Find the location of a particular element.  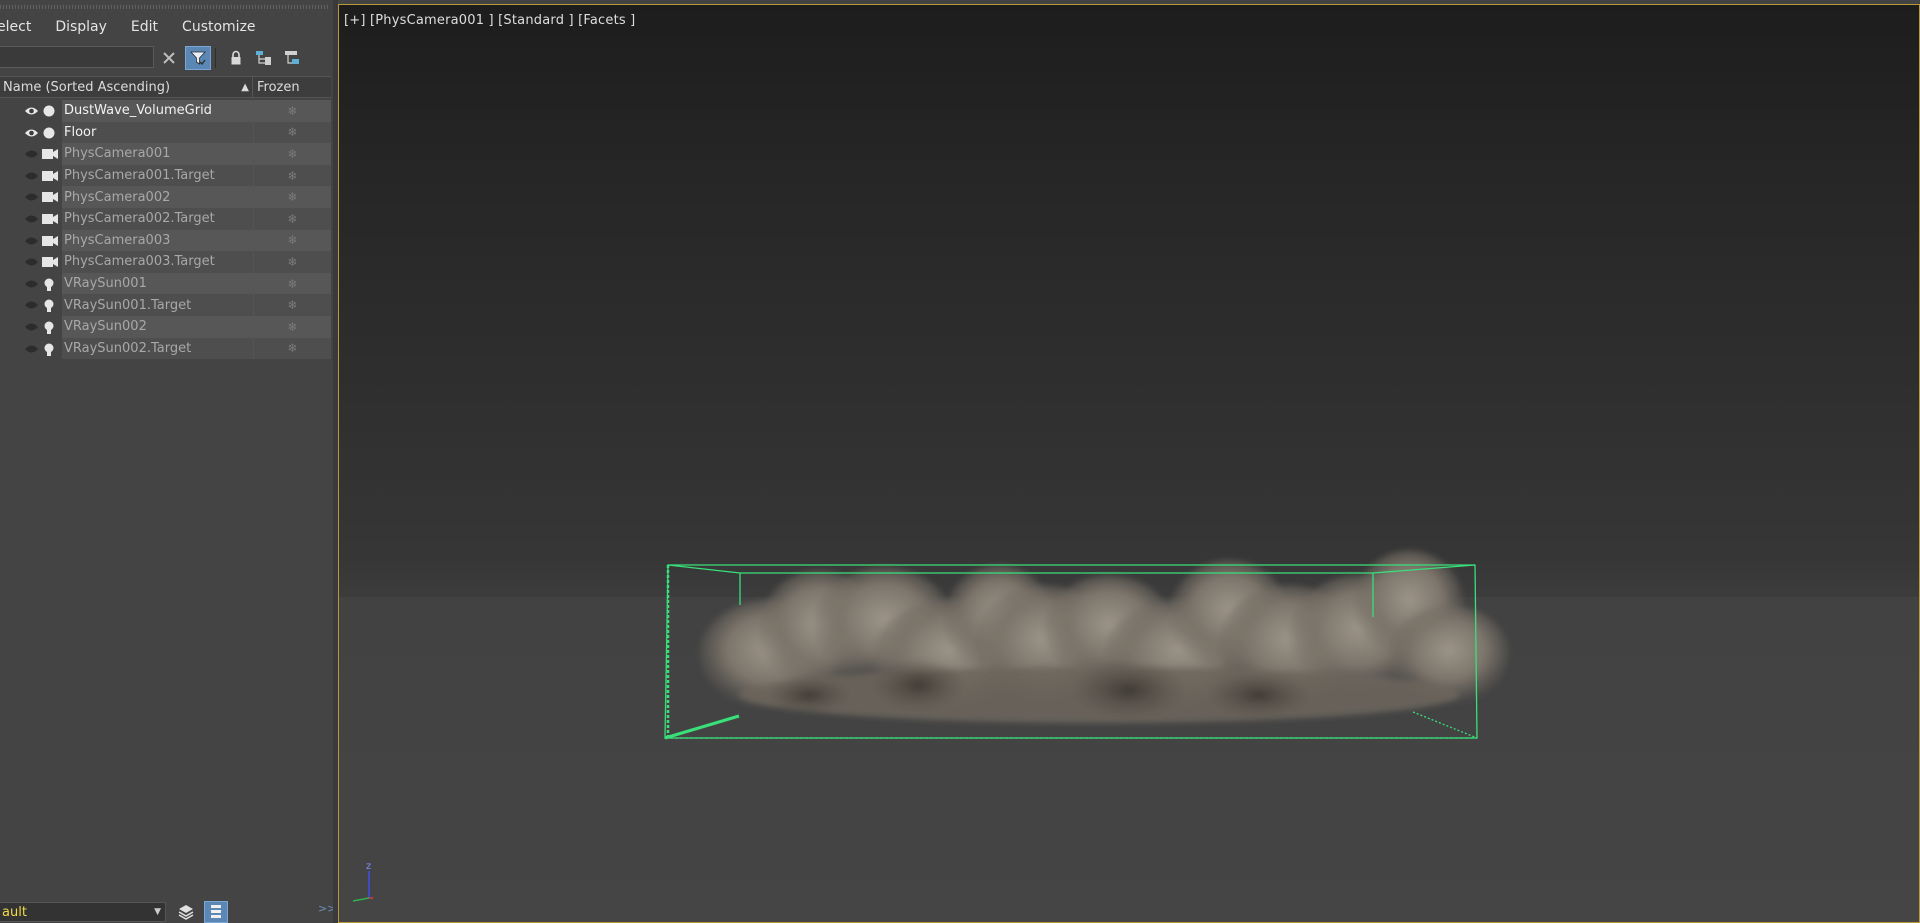

hierarchy-button is located at coordinates (264, 58).